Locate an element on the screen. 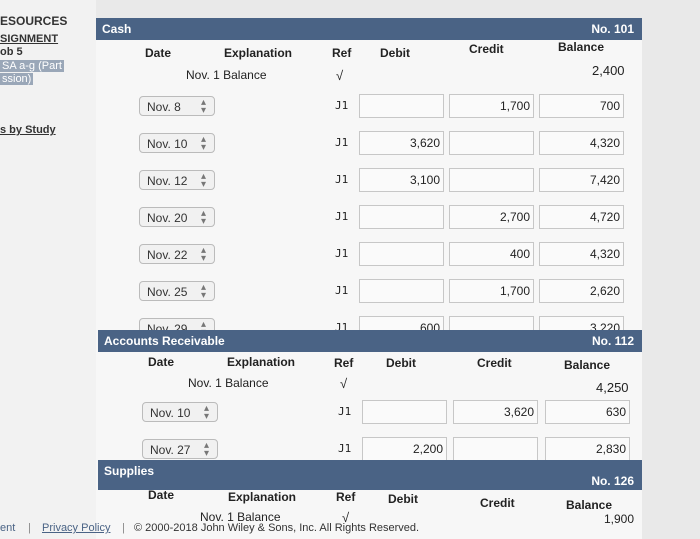  cash-col-ref: Ref is located at coordinates (342, 53).